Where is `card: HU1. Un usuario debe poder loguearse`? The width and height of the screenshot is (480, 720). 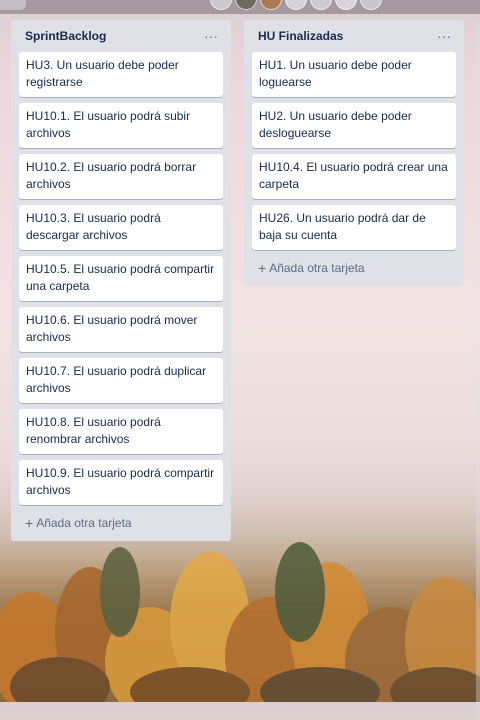 card: HU1. Un usuario debe poder loguearse is located at coordinates (354, 74).